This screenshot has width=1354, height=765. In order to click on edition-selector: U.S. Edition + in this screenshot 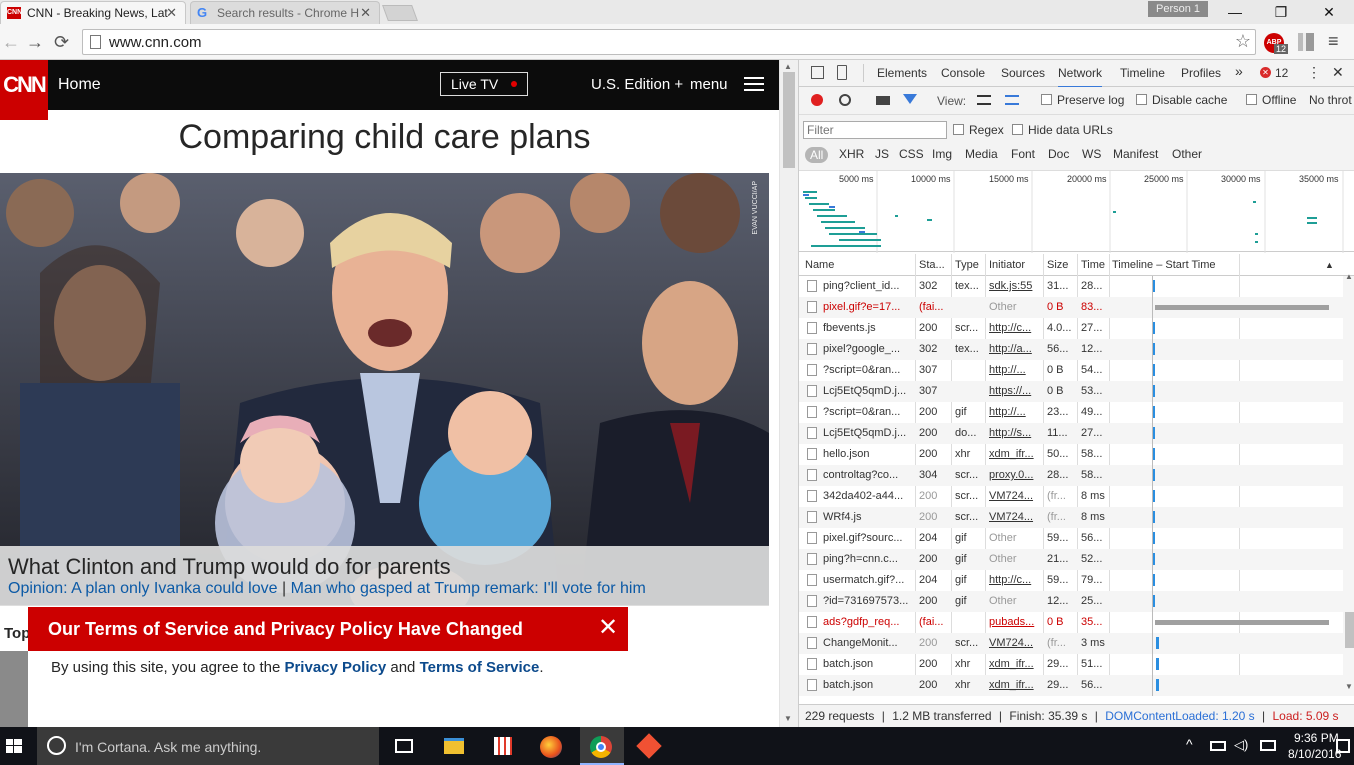, I will do `click(637, 84)`.